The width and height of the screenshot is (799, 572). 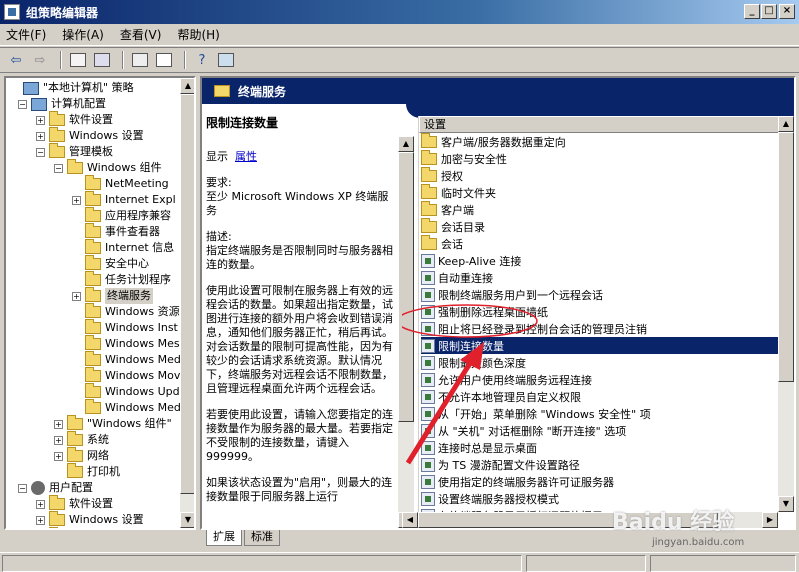 What do you see at coordinates (600, 141) in the screenshot?
I see `folder-row: 客户端/服务器数据重定向` at bounding box center [600, 141].